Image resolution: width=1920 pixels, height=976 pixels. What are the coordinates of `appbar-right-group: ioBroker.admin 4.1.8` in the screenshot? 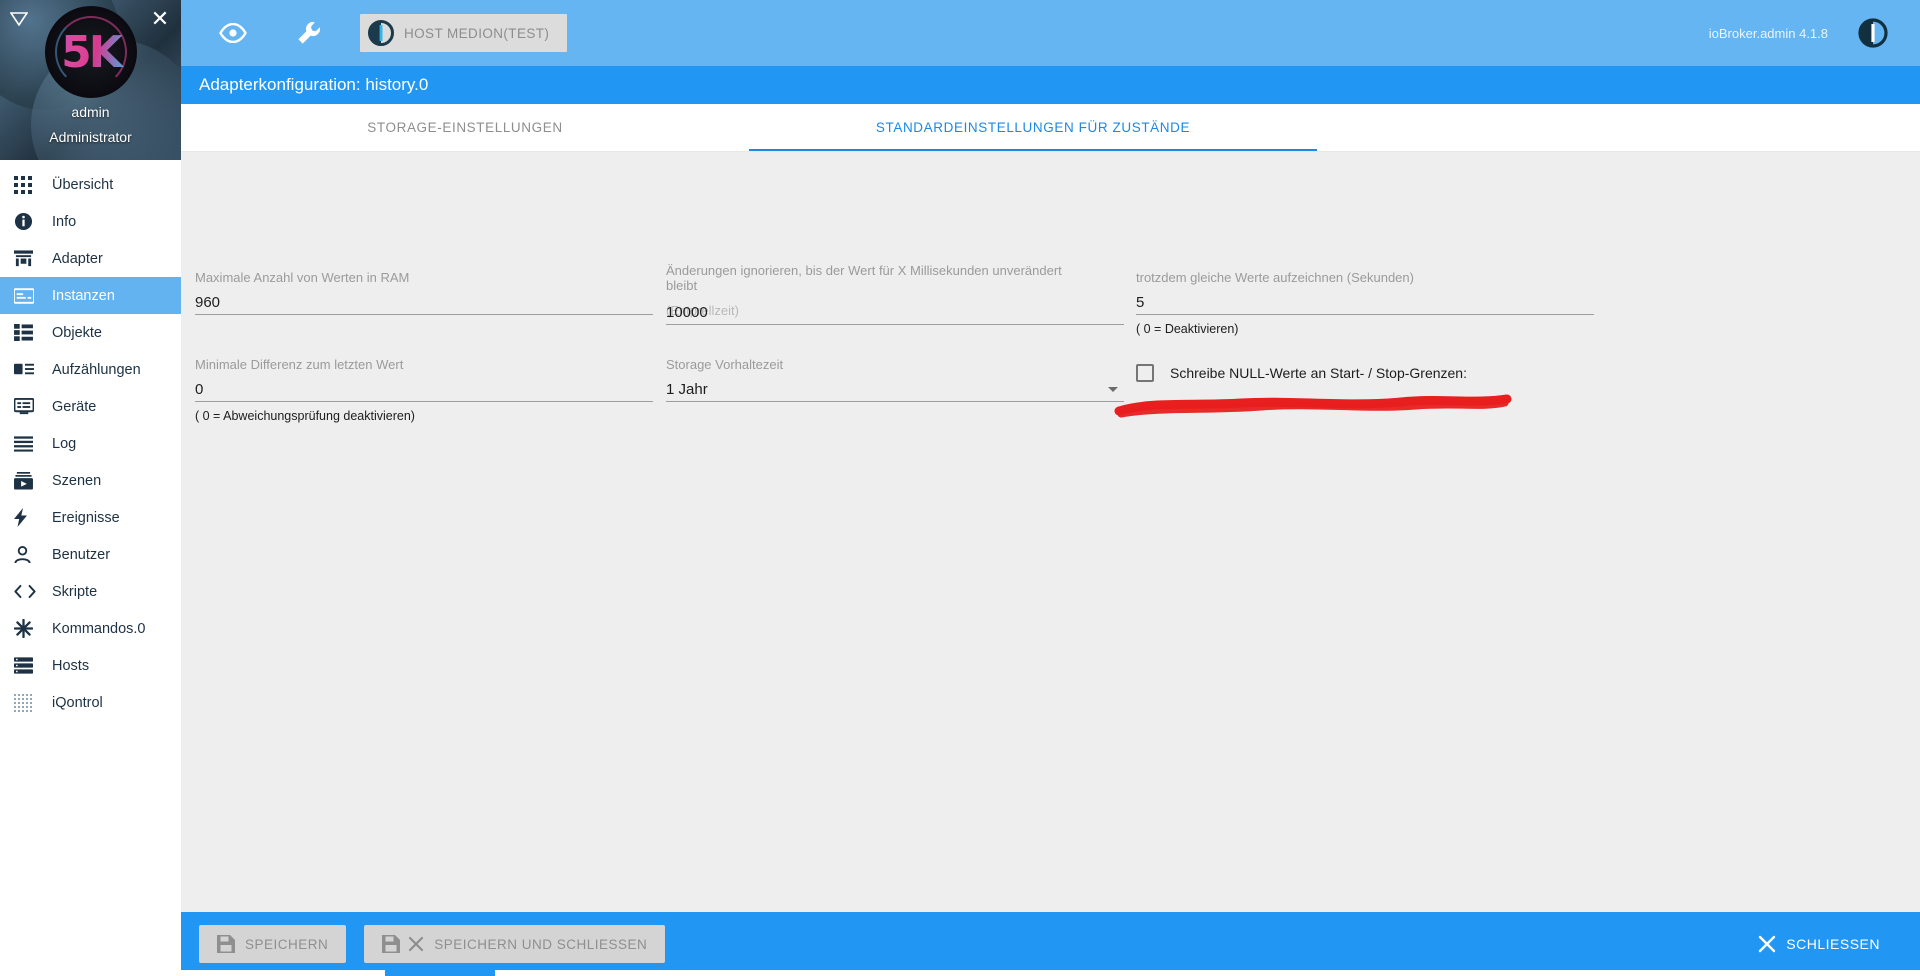 It's located at (1814, 33).